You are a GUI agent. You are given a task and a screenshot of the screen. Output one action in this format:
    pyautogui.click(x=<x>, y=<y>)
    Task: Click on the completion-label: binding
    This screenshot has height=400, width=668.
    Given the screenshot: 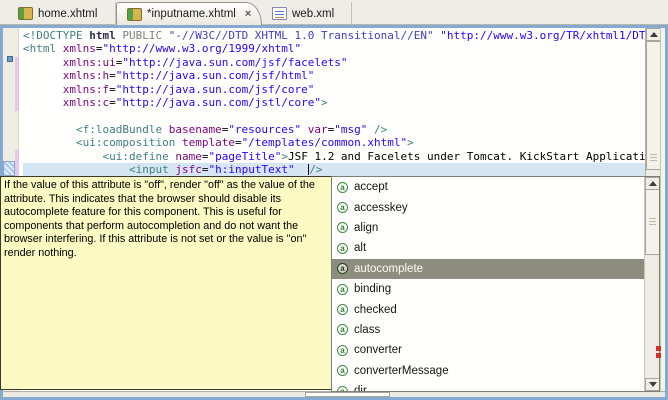 What is the action you would take?
    pyautogui.click(x=373, y=289)
    